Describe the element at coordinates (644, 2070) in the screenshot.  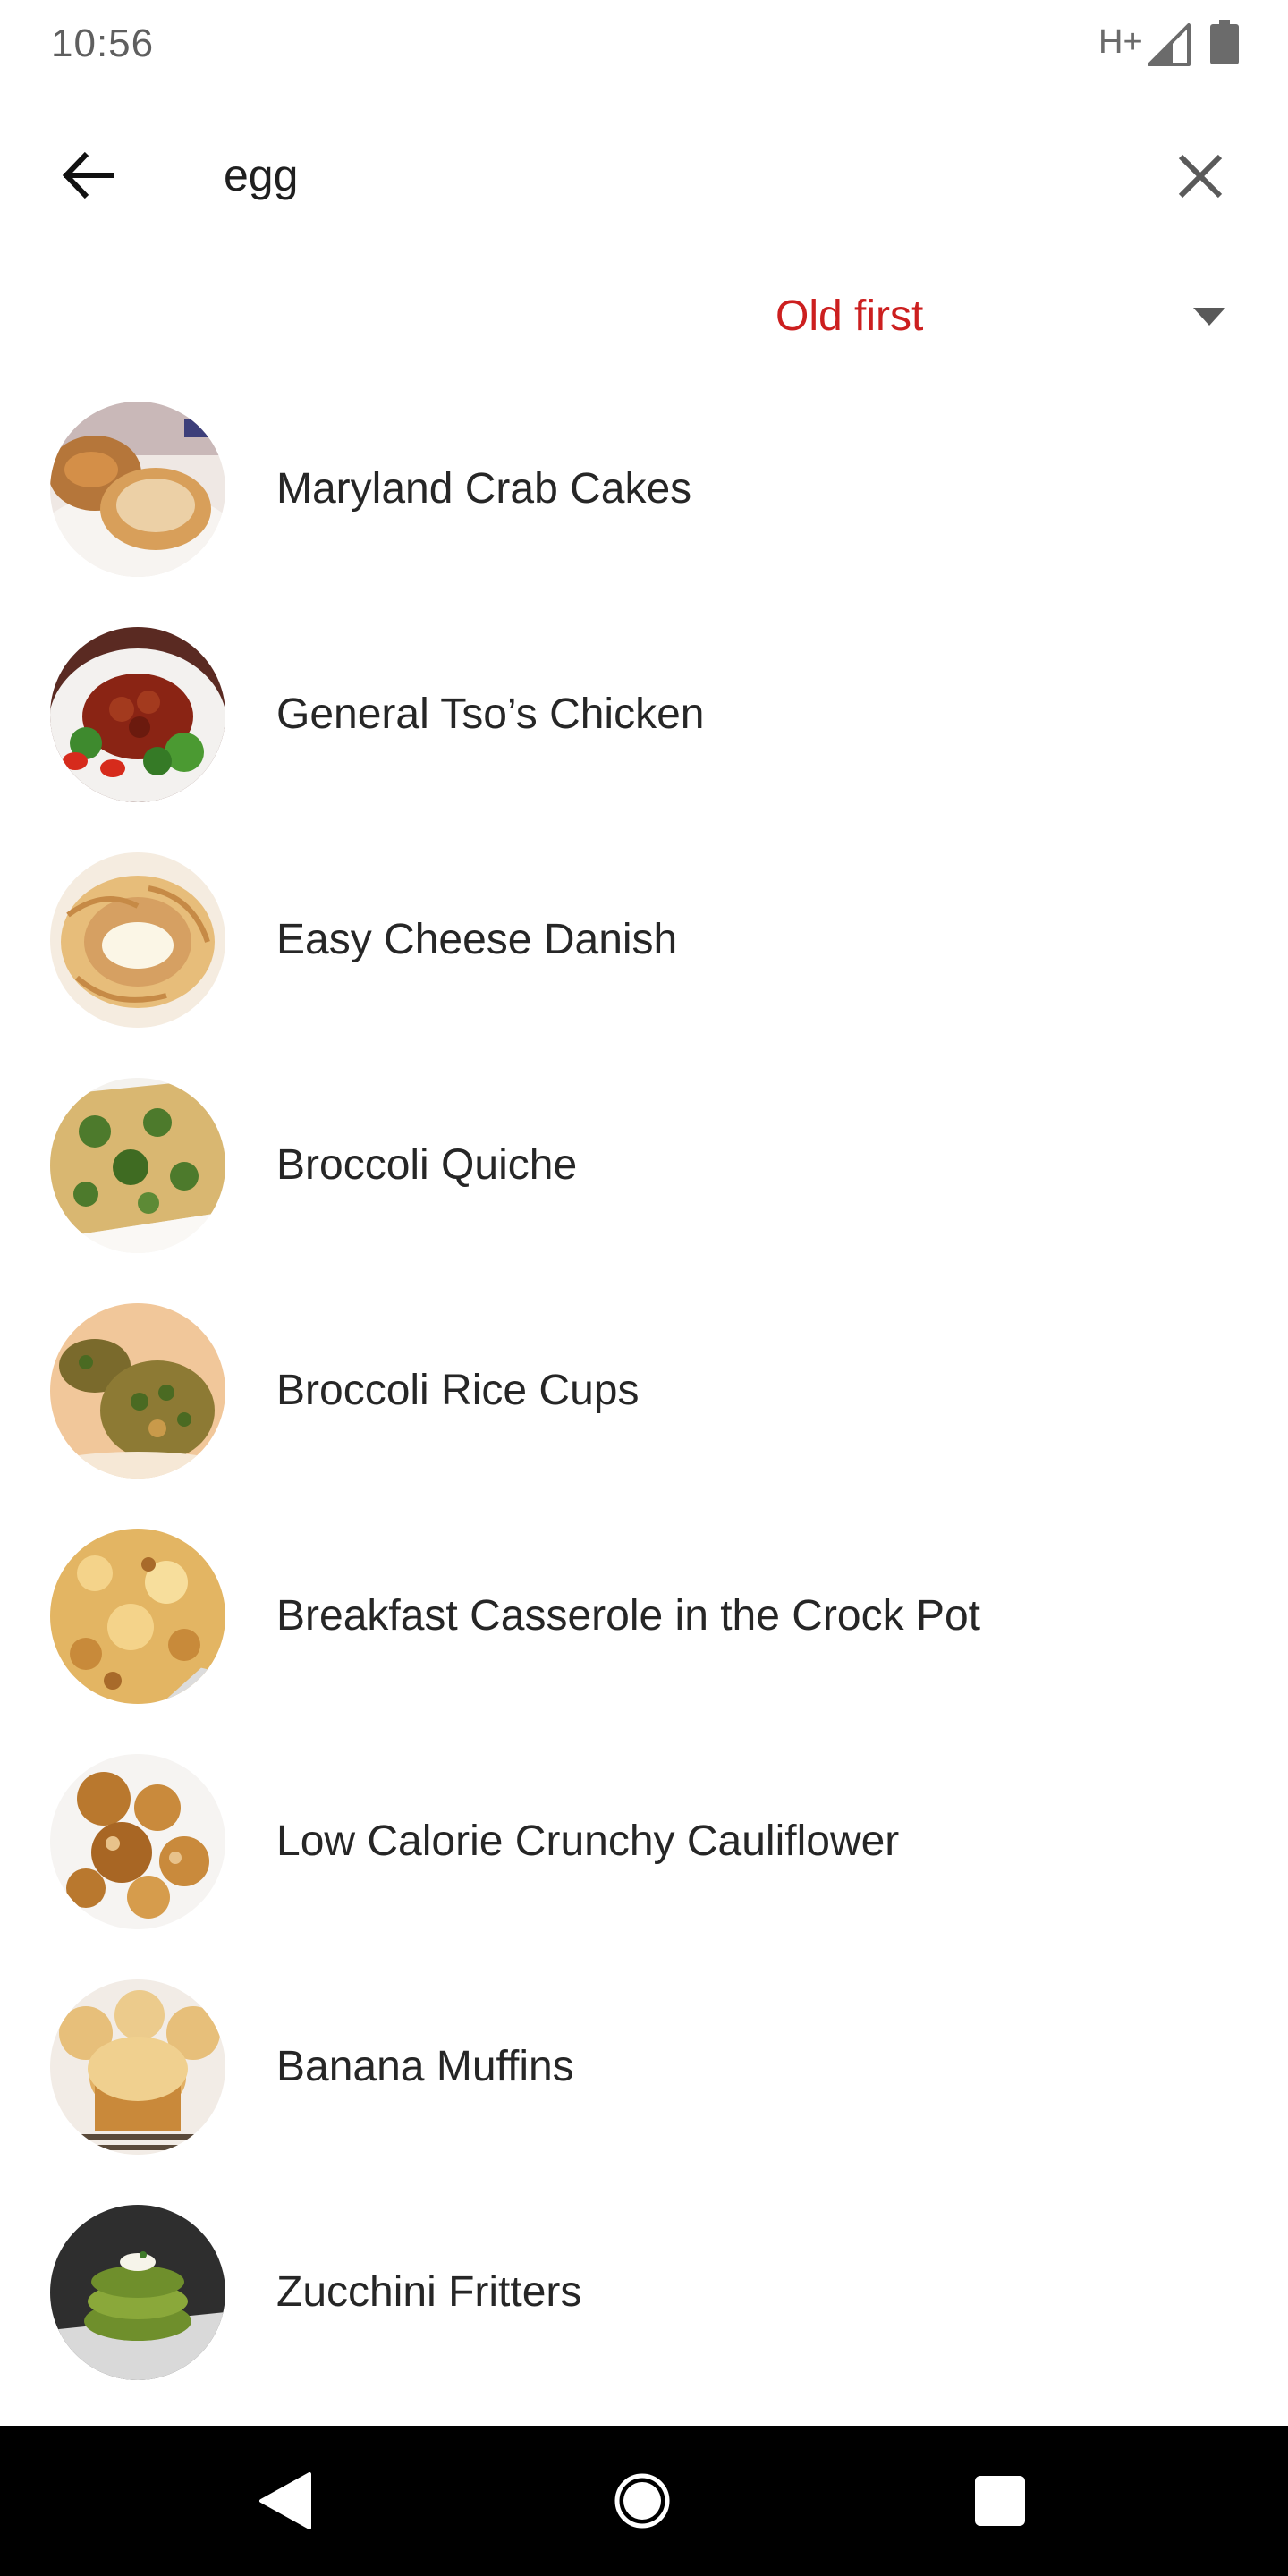
I see `recipe-list-item: Banana Muffins` at that location.